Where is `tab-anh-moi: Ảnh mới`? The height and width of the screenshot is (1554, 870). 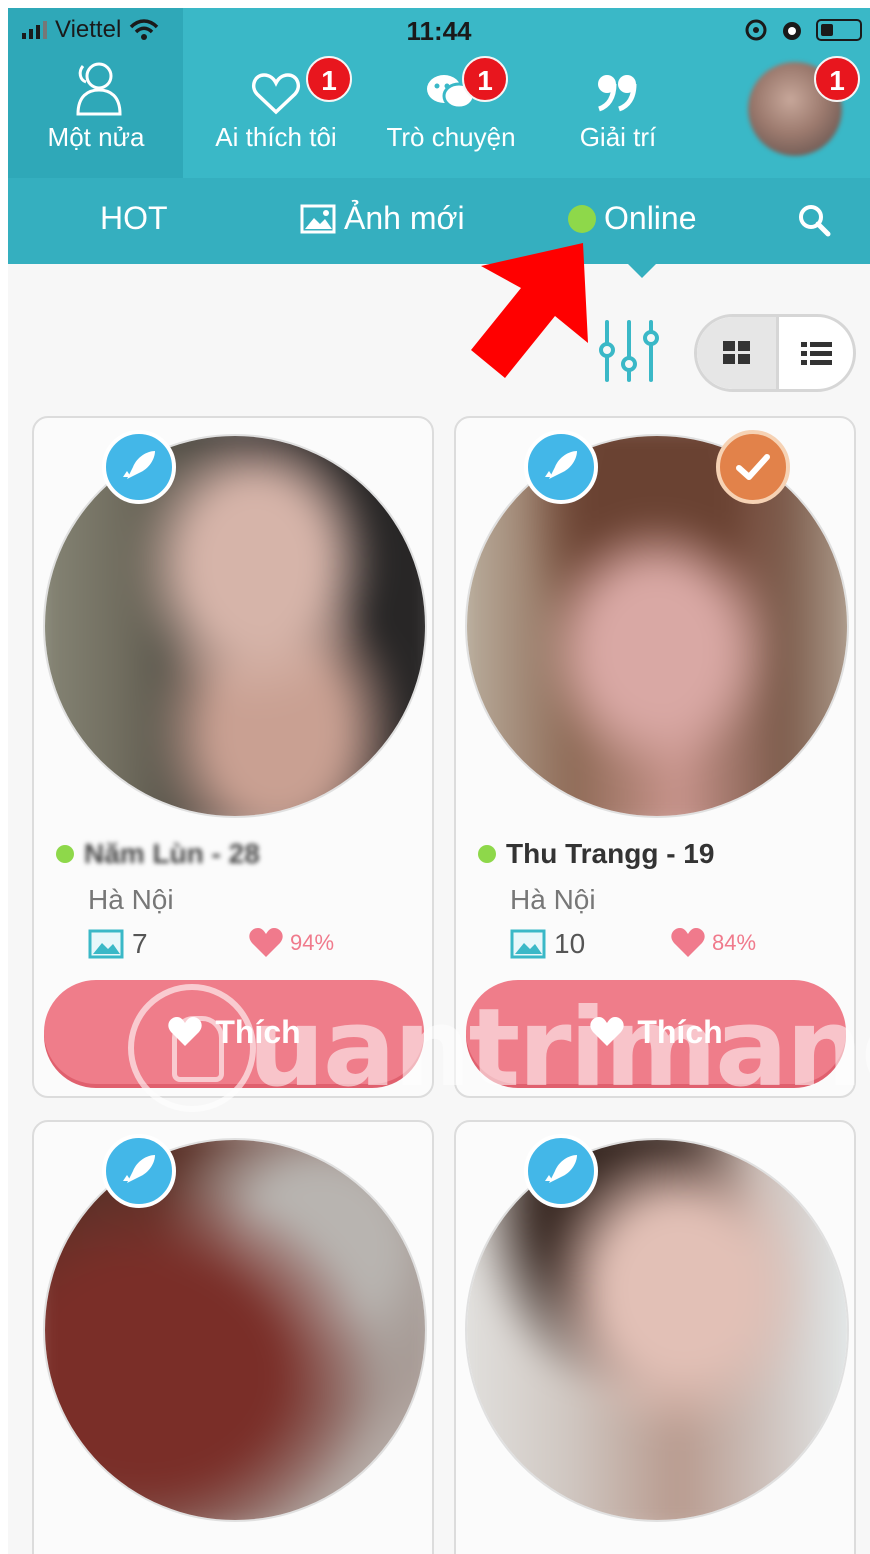 tab-anh-moi: Ảnh mới is located at coordinates (382, 218).